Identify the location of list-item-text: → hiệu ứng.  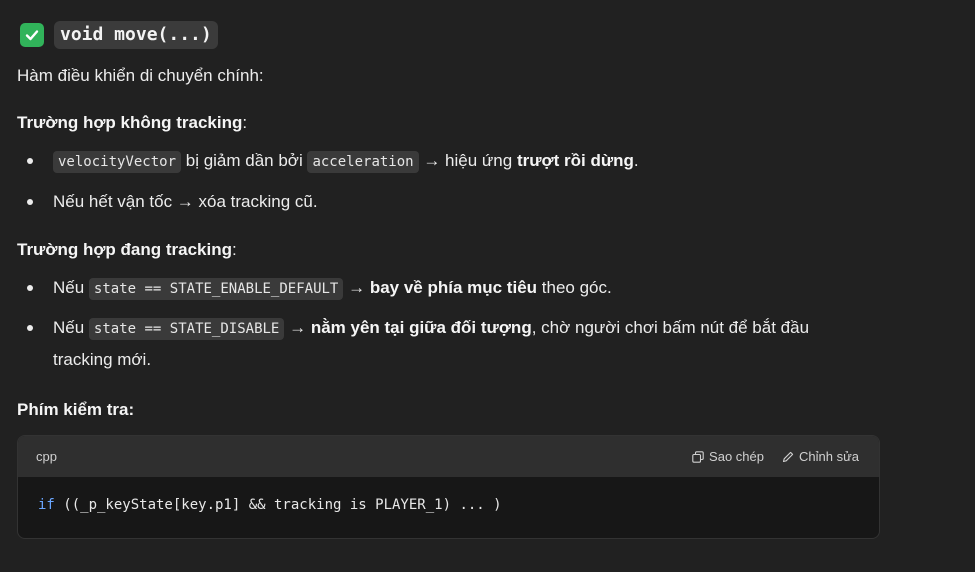
(467, 160).